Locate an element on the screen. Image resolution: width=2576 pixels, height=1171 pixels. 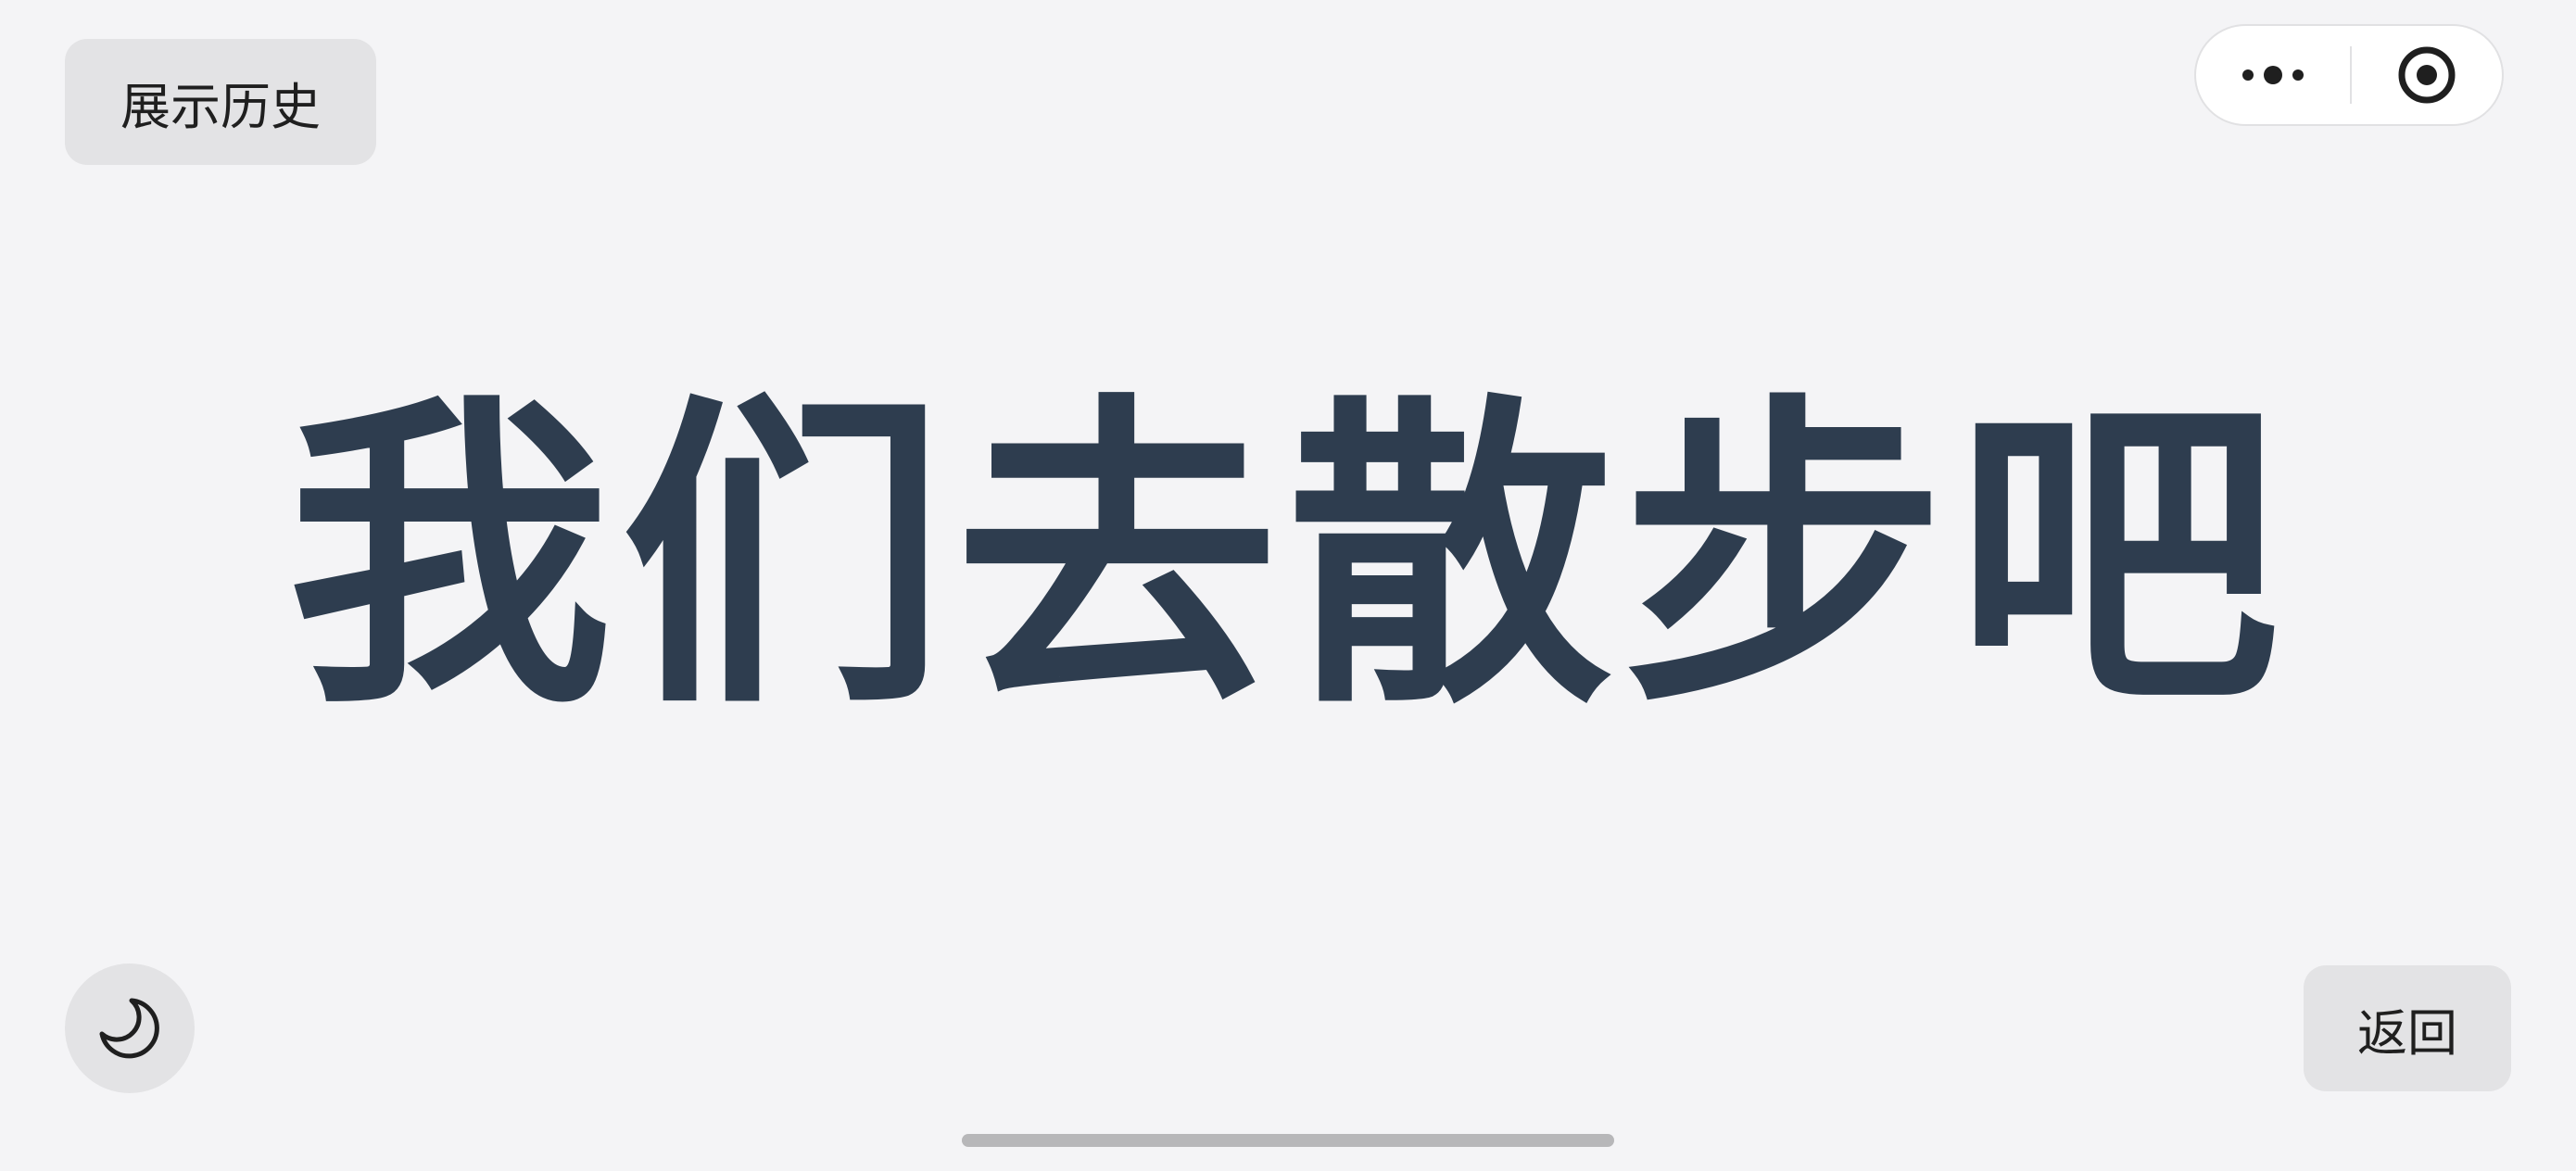
back-label: 返回 is located at coordinates (2407, 1033).